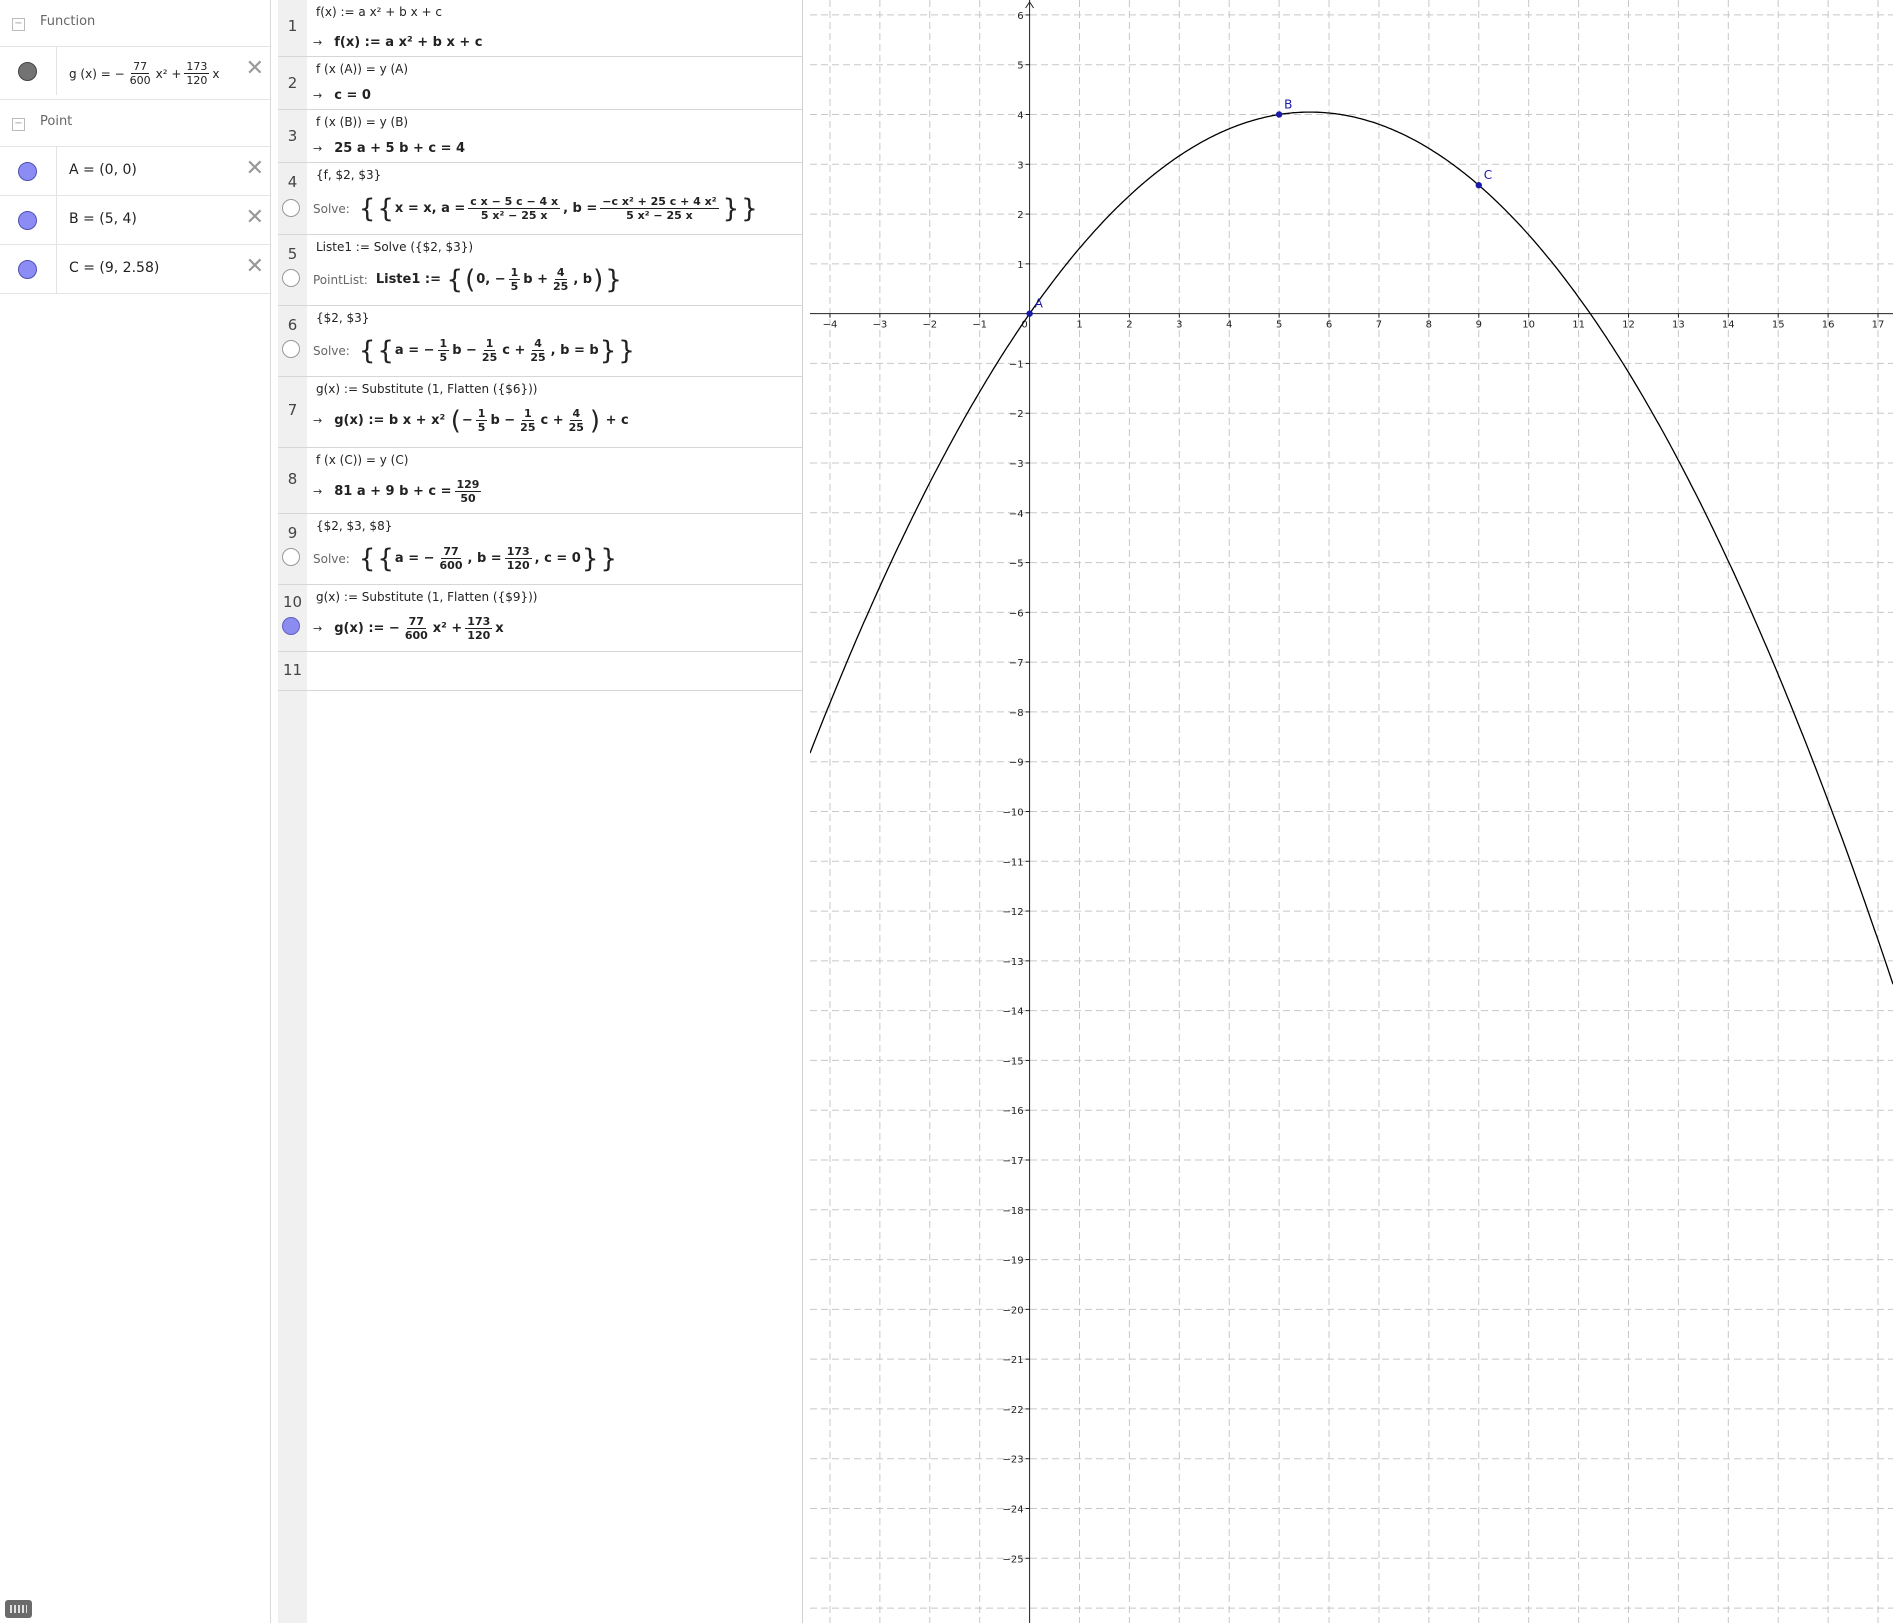 The height and width of the screenshot is (1623, 1893). What do you see at coordinates (379, 12) in the screenshot?
I see `cas-input: f(x) := a x² + b x + c` at bounding box center [379, 12].